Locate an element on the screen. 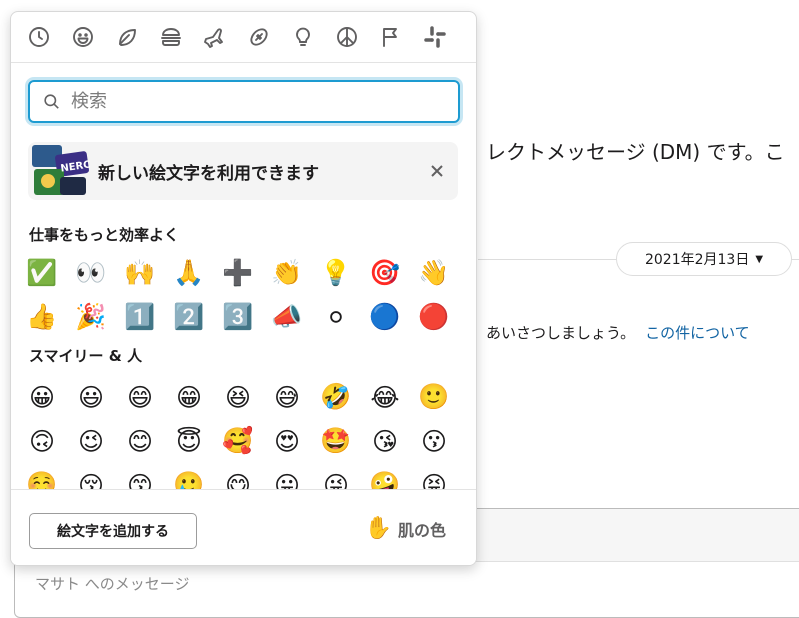 This screenshot has height=618, width=799. emoji-button: 😘 is located at coordinates (385, 441).